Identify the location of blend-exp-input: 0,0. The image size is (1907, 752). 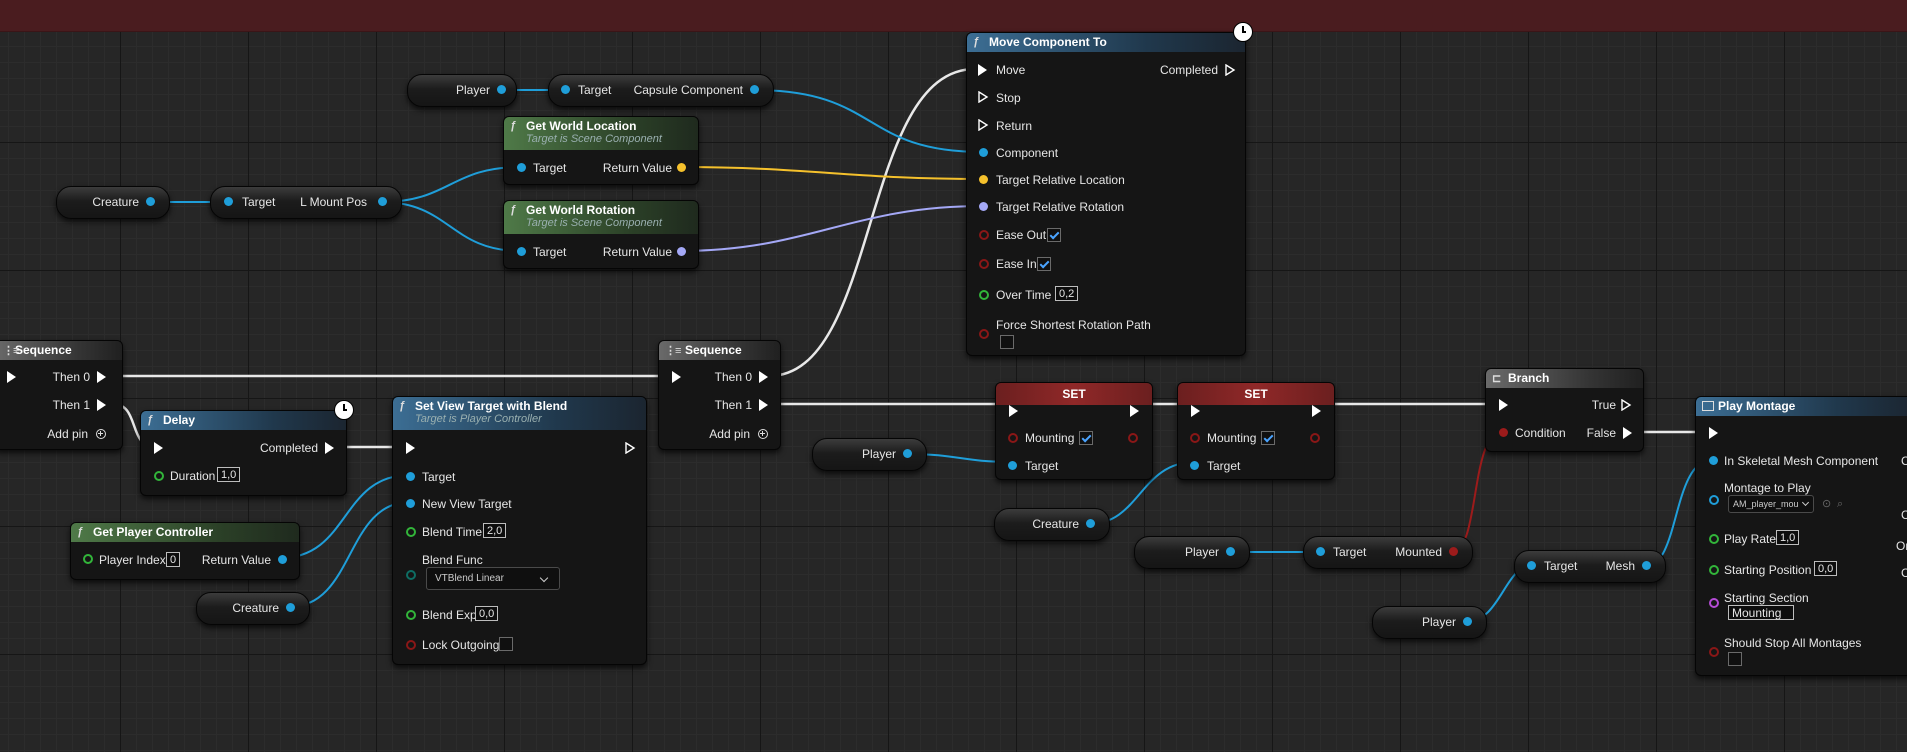
(487, 613).